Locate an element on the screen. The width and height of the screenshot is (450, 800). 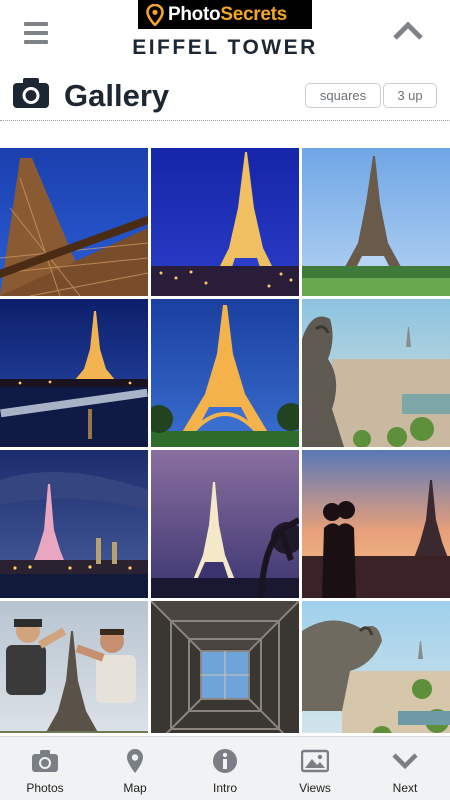
nav-views: Views is located at coordinates (315, 768).